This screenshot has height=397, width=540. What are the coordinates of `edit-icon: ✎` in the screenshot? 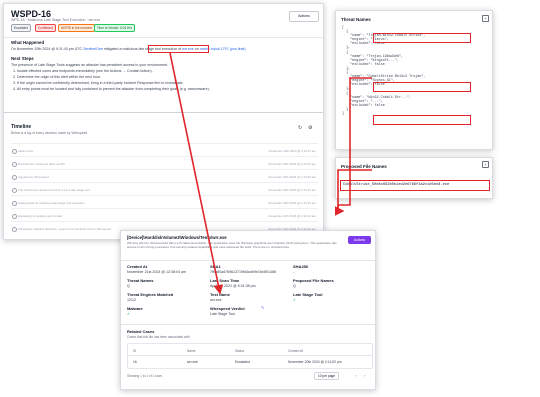 It's located at (262, 308).